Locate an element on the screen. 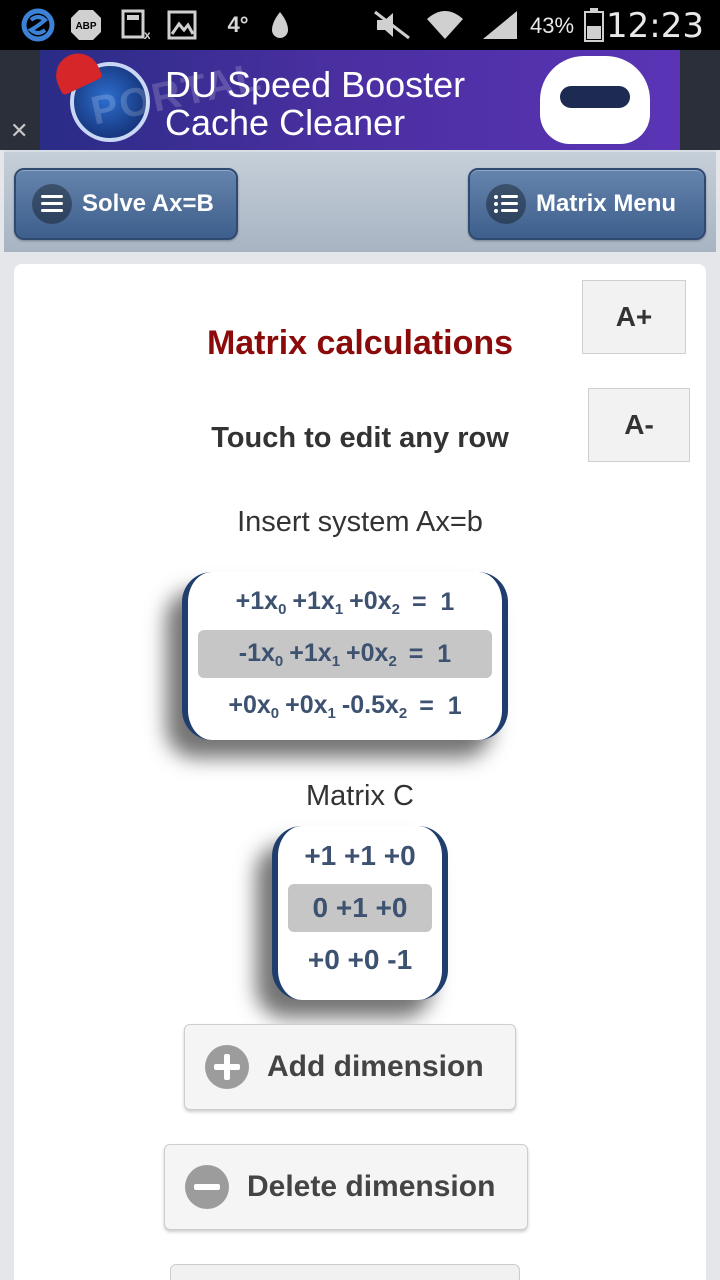 Image resolution: width=720 pixels, height=1280 pixels. toolbar: Solve Ax=B Matrix Menu is located at coordinates (360, 201).